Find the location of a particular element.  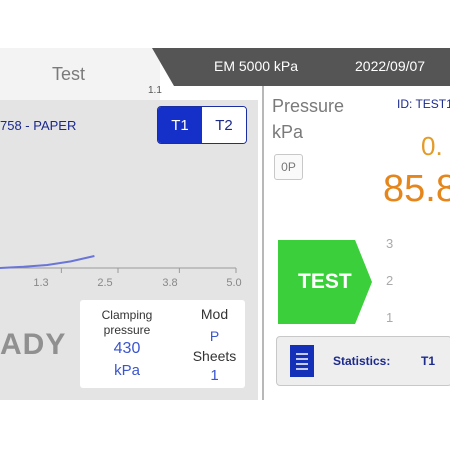

t2-button: T2 is located at coordinates (224, 125).